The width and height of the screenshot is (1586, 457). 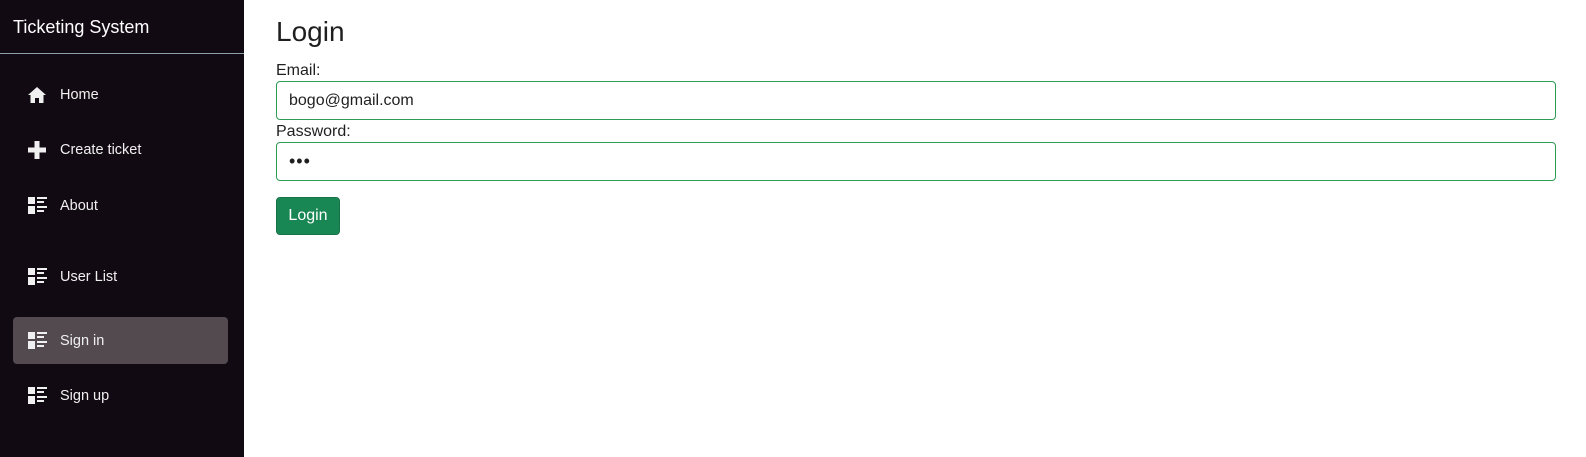 I want to click on sidebar-item-sign-in: Sign in, so click(x=120, y=340).